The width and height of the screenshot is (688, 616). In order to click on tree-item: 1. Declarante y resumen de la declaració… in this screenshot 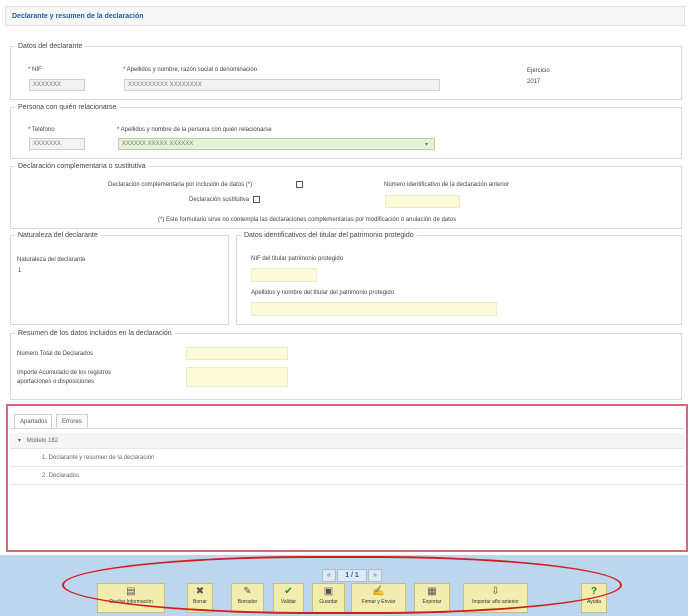, I will do `click(347, 459)`.